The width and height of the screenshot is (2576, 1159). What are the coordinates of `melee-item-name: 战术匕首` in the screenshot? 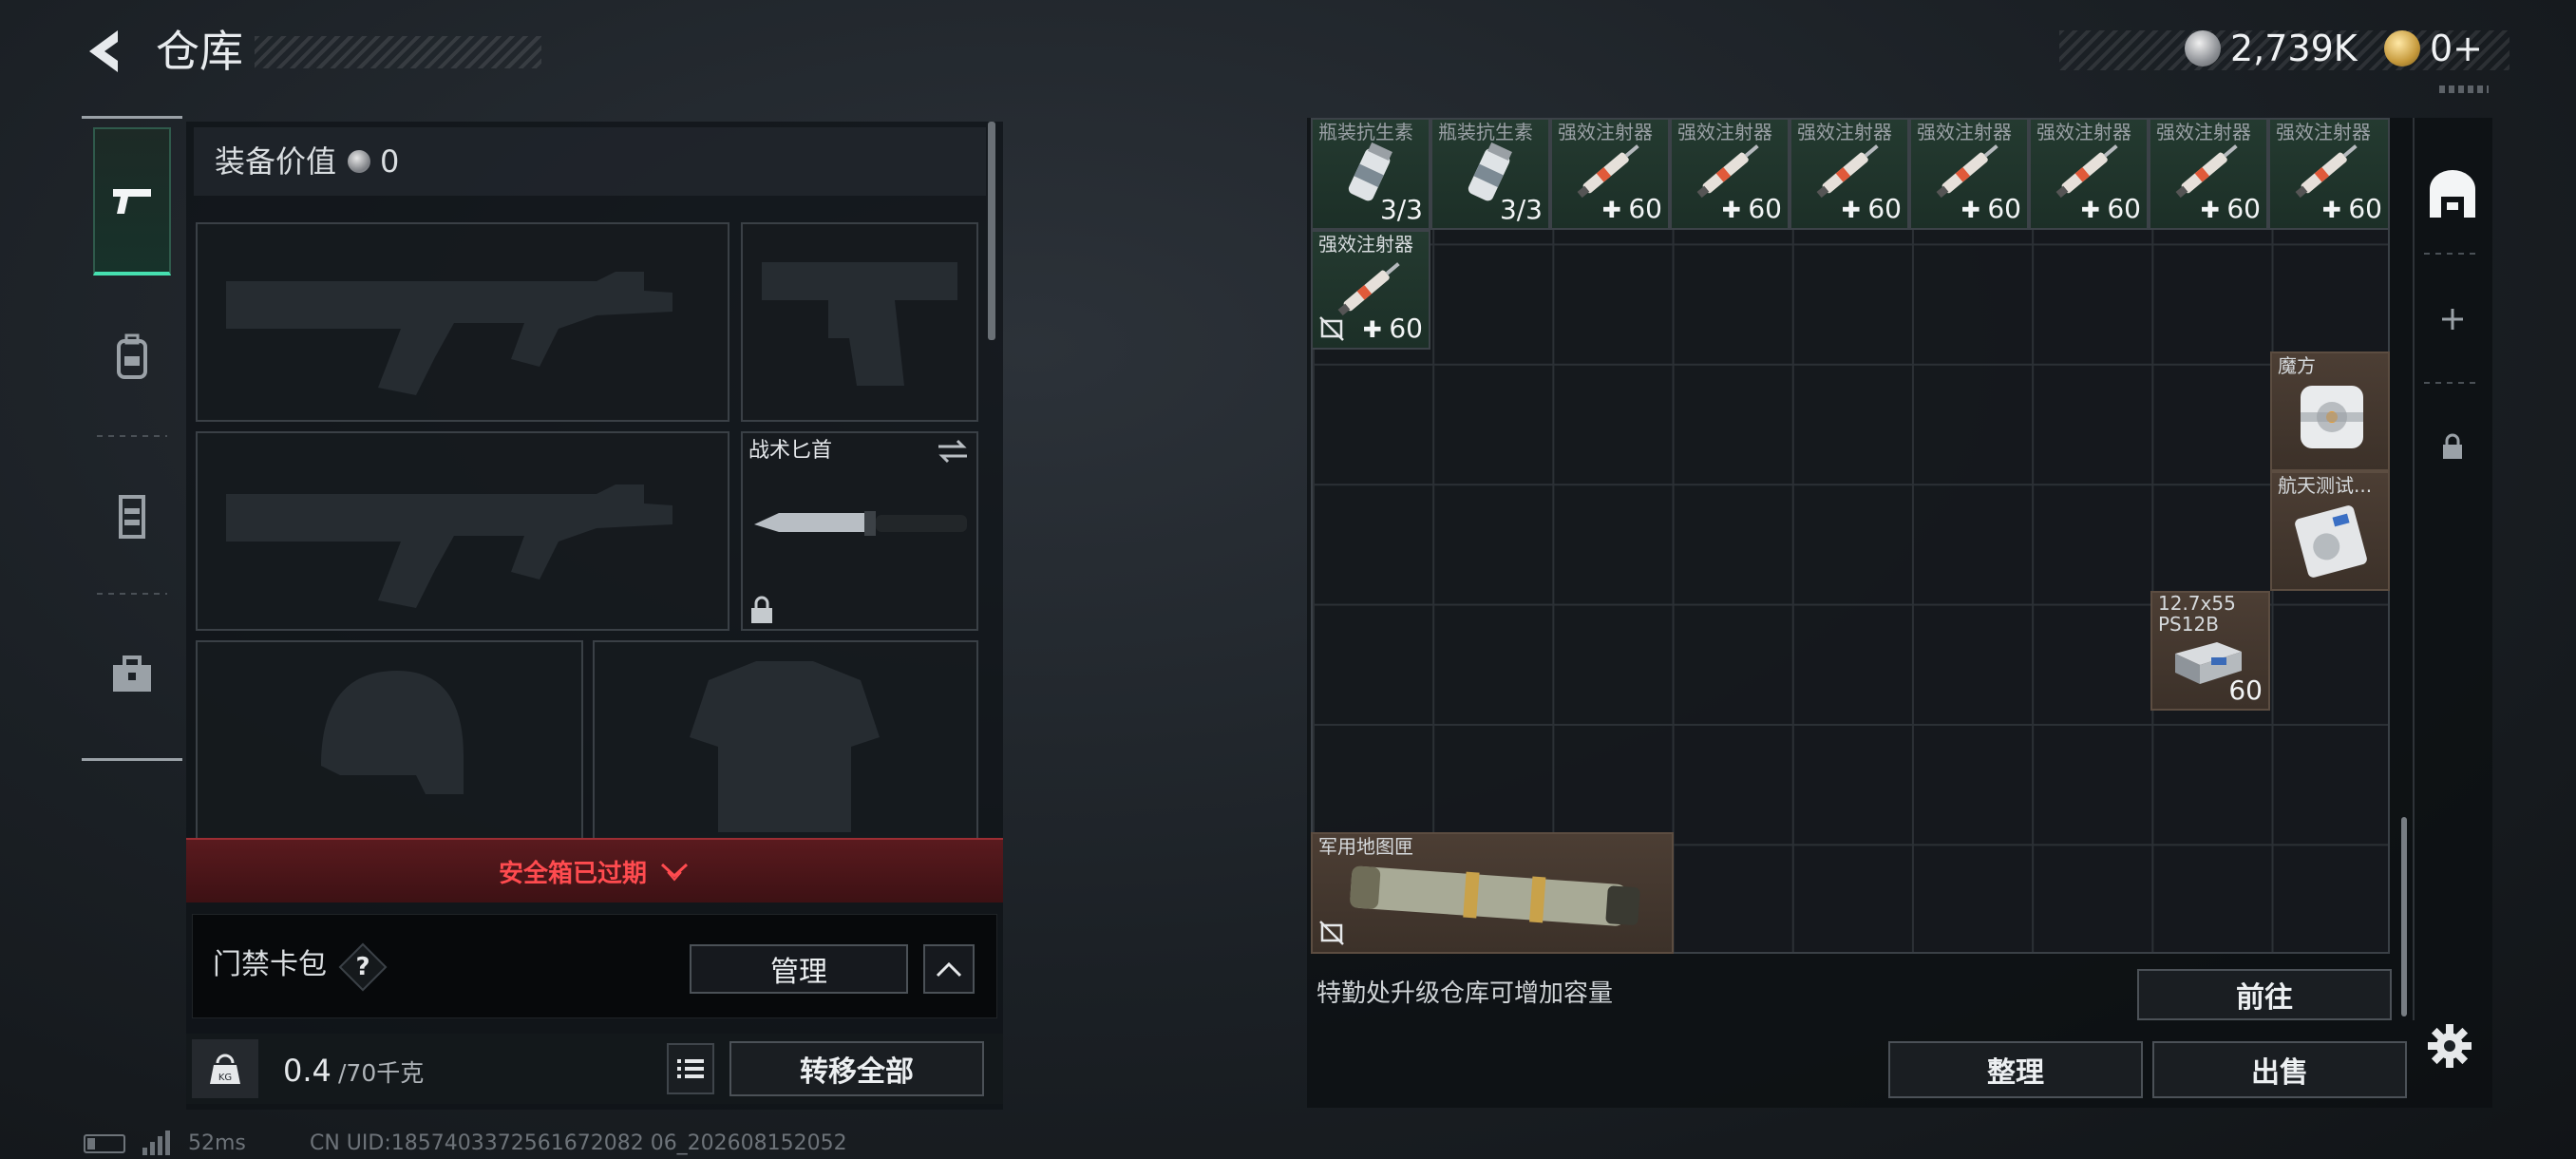 It's located at (790, 451).